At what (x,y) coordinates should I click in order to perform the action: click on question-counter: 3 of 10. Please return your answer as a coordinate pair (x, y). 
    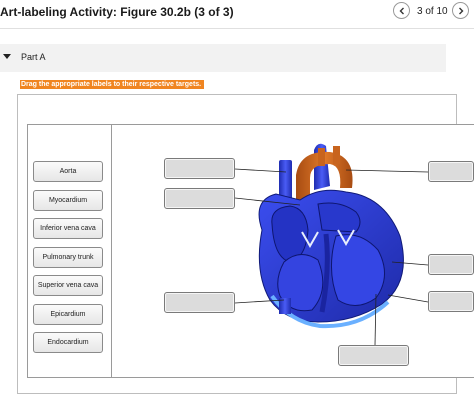
    Looking at the image, I should click on (432, 11).